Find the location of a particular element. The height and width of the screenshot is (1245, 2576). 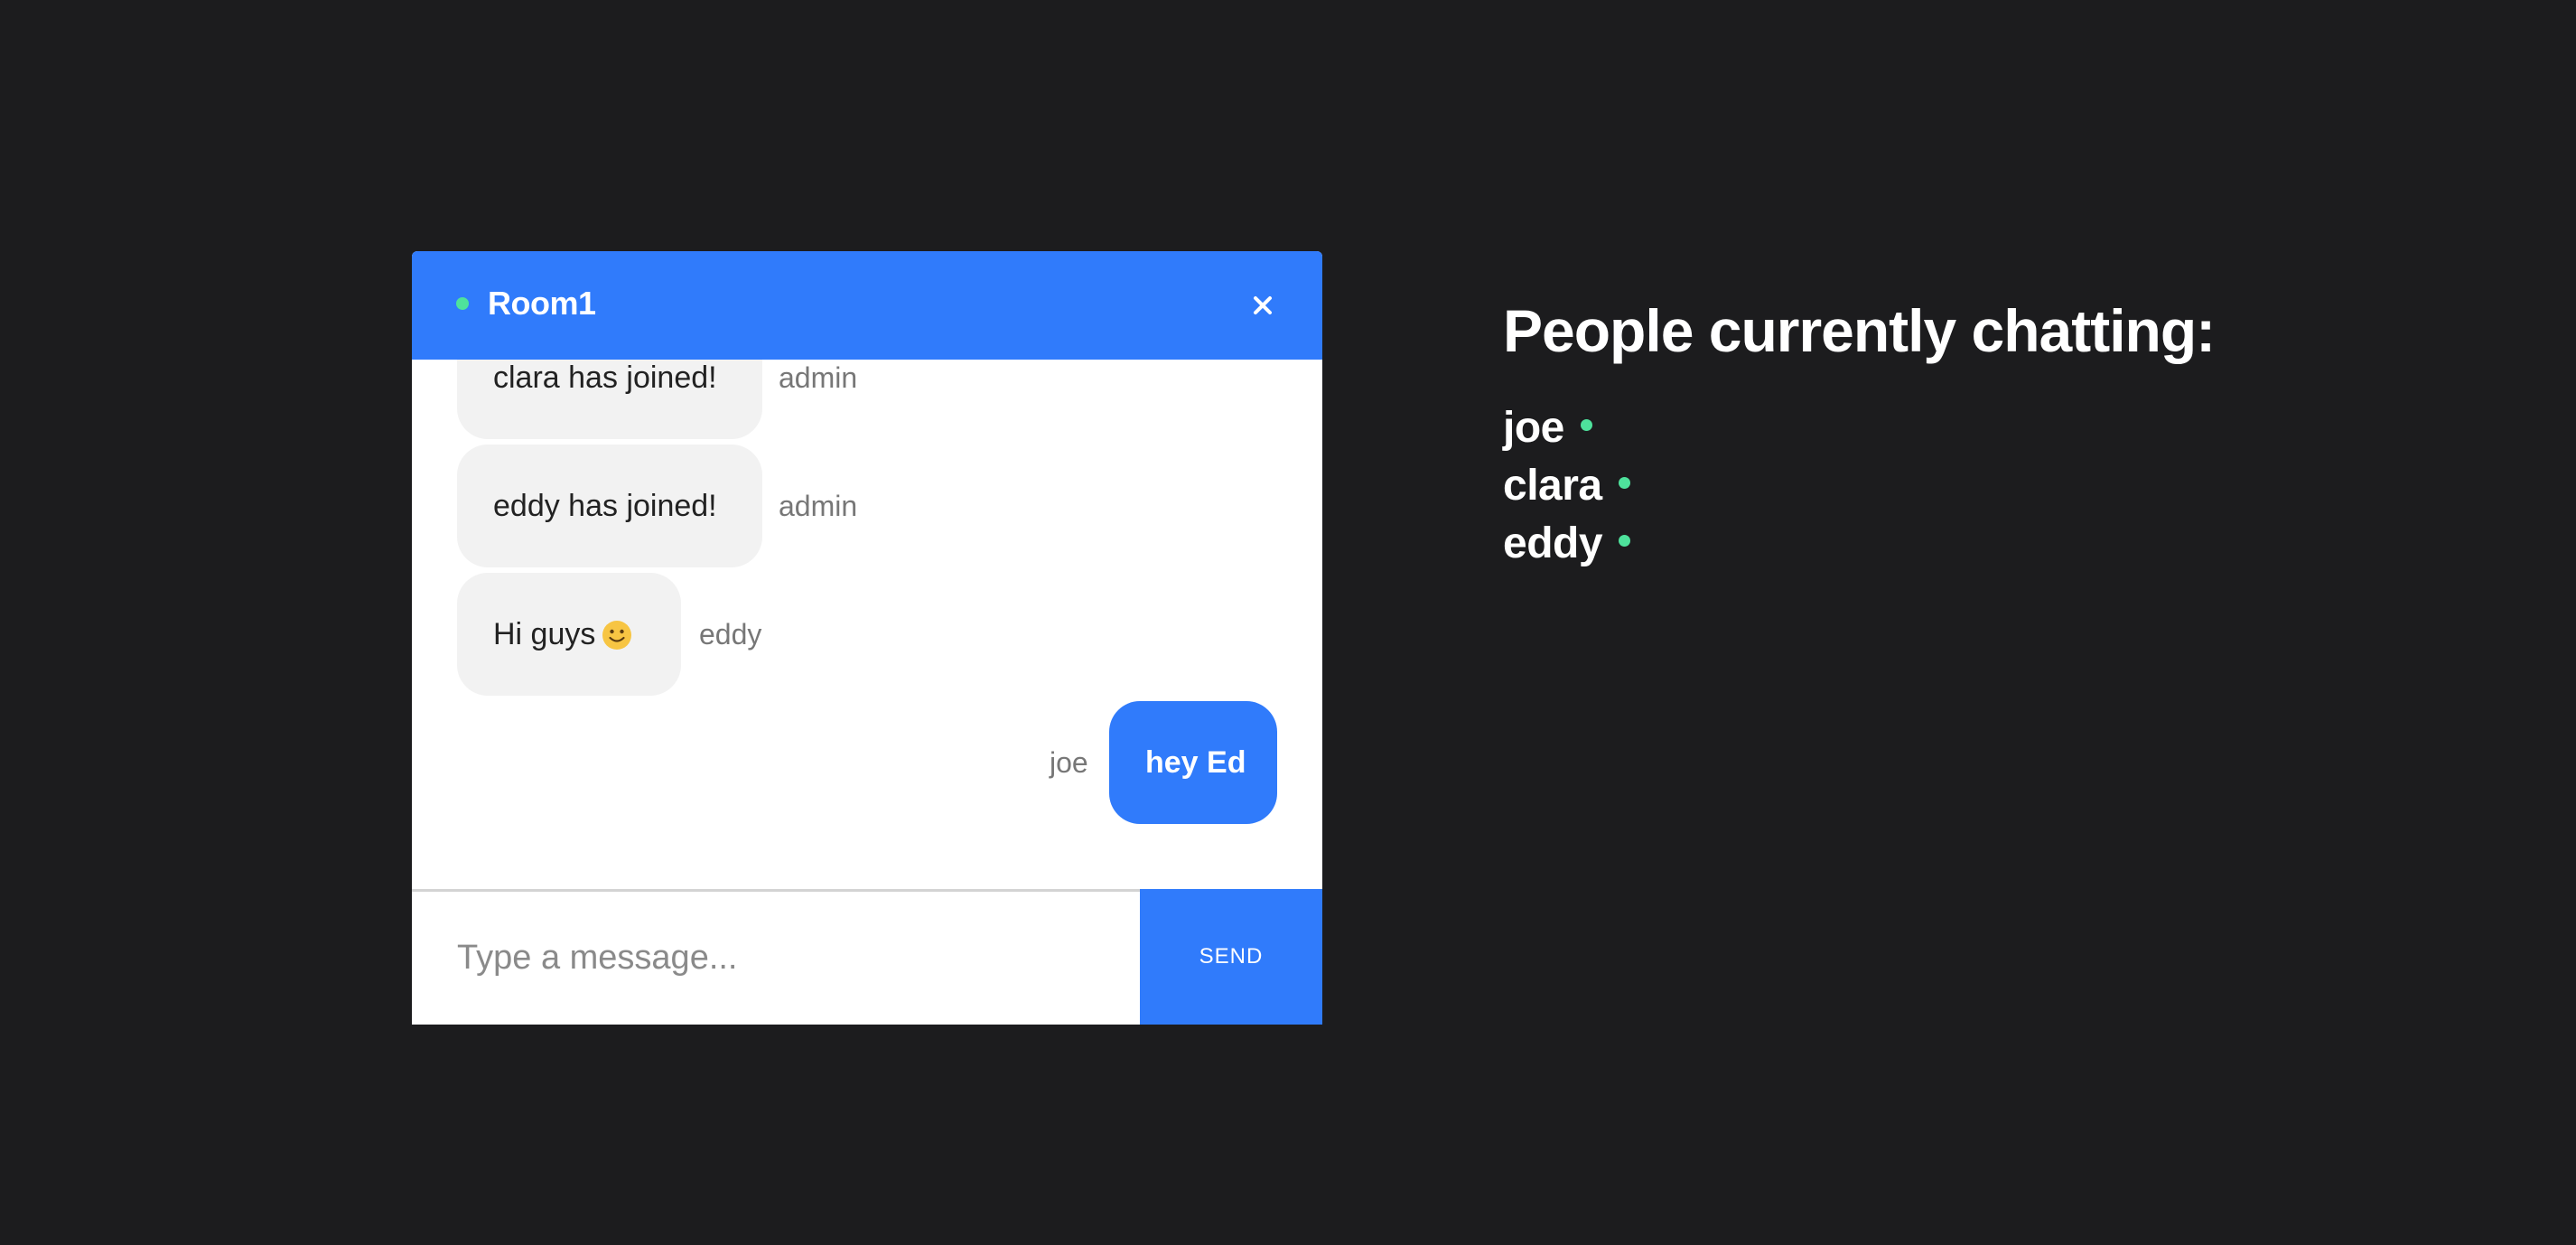

close-button is located at coordinates (1263, 305).